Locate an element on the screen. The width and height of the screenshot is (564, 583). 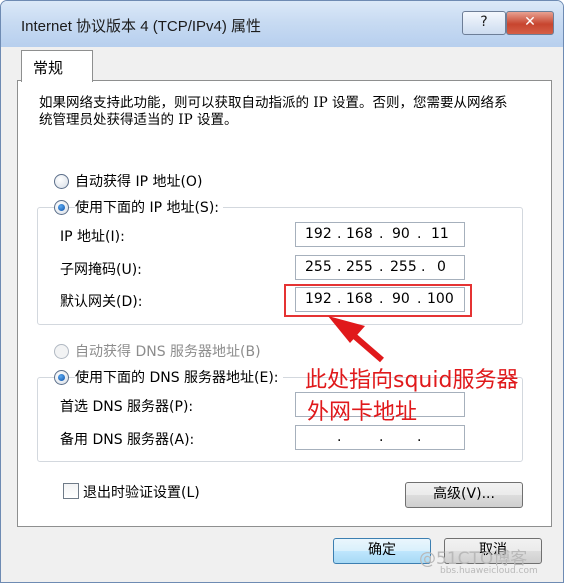
watermark-subtext: bbs.huaweicloud.com is located at coordinates (489, 571).